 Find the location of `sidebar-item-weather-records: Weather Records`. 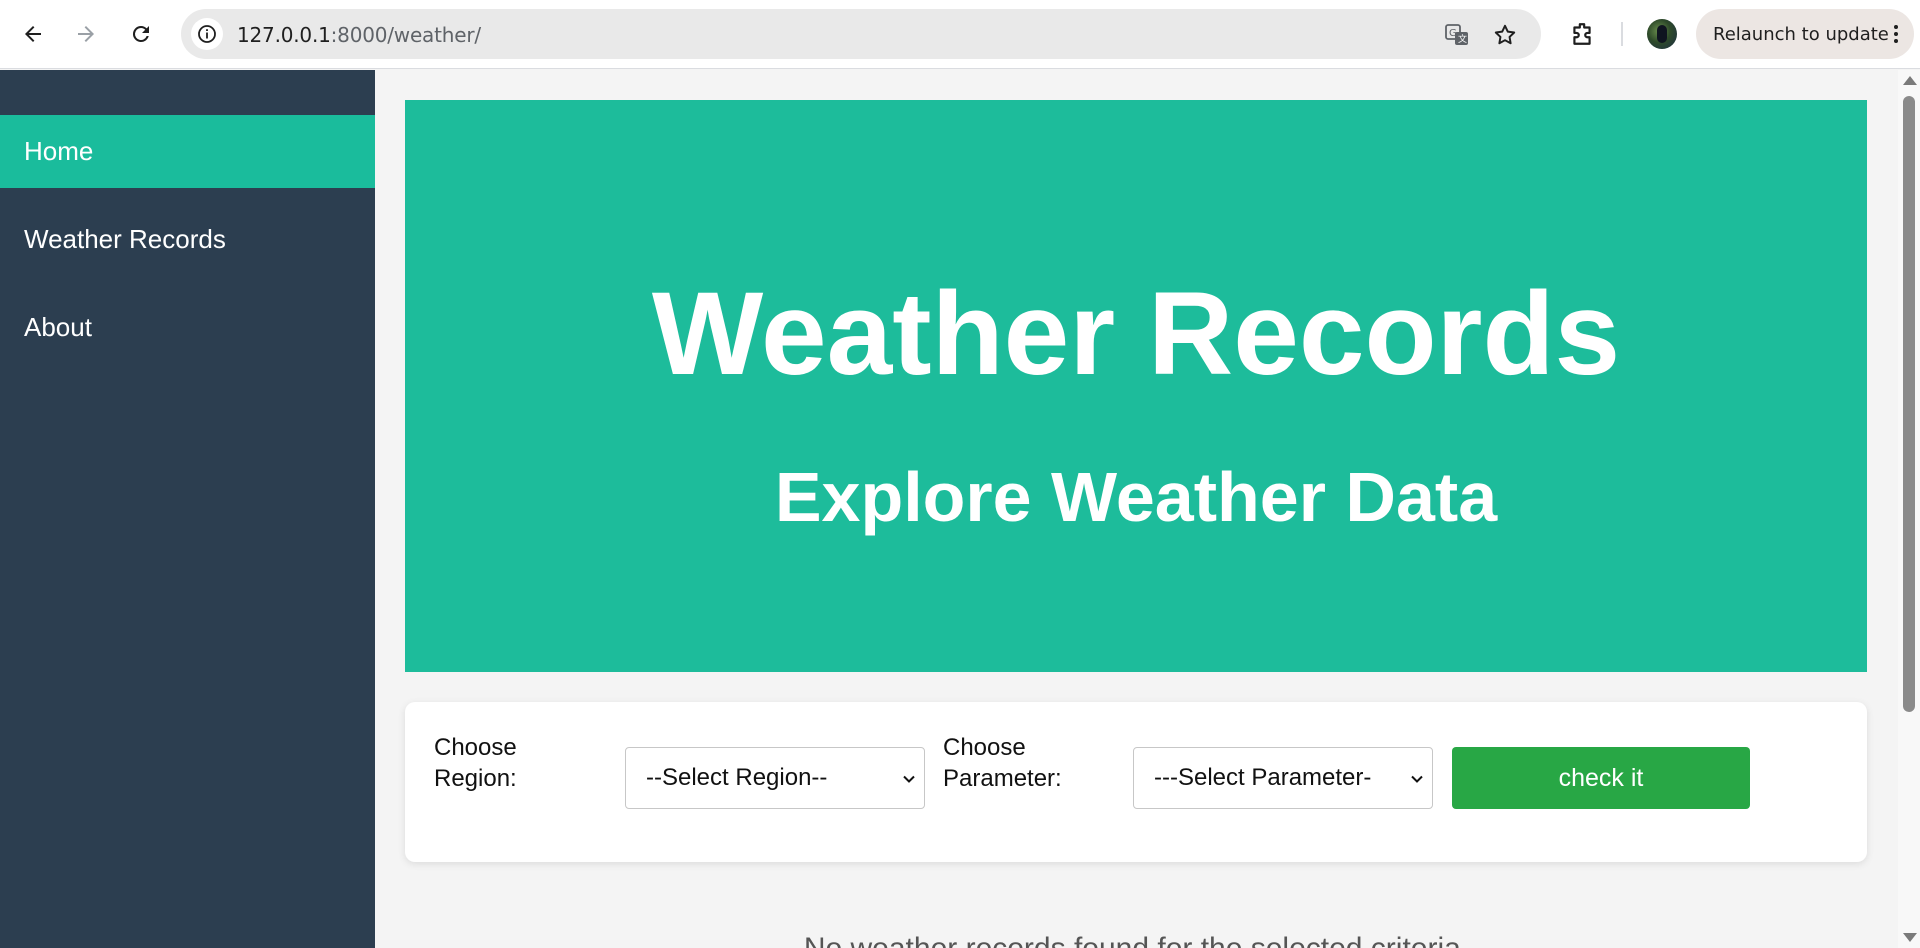

sidebar-item-weather-records: Weather Records is located at coordinates (187, 239).